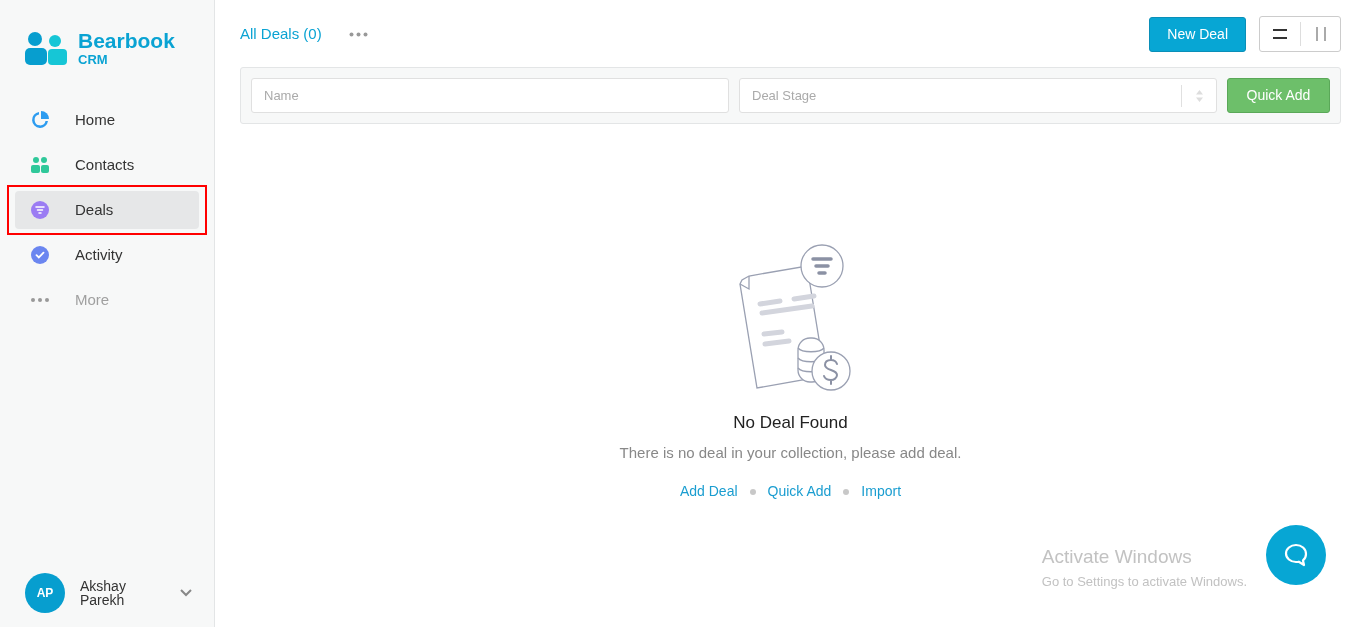 This screenshot has height=627, width=1365. I want to click on empty-state-title: No Deal Found, so click(790, 423).